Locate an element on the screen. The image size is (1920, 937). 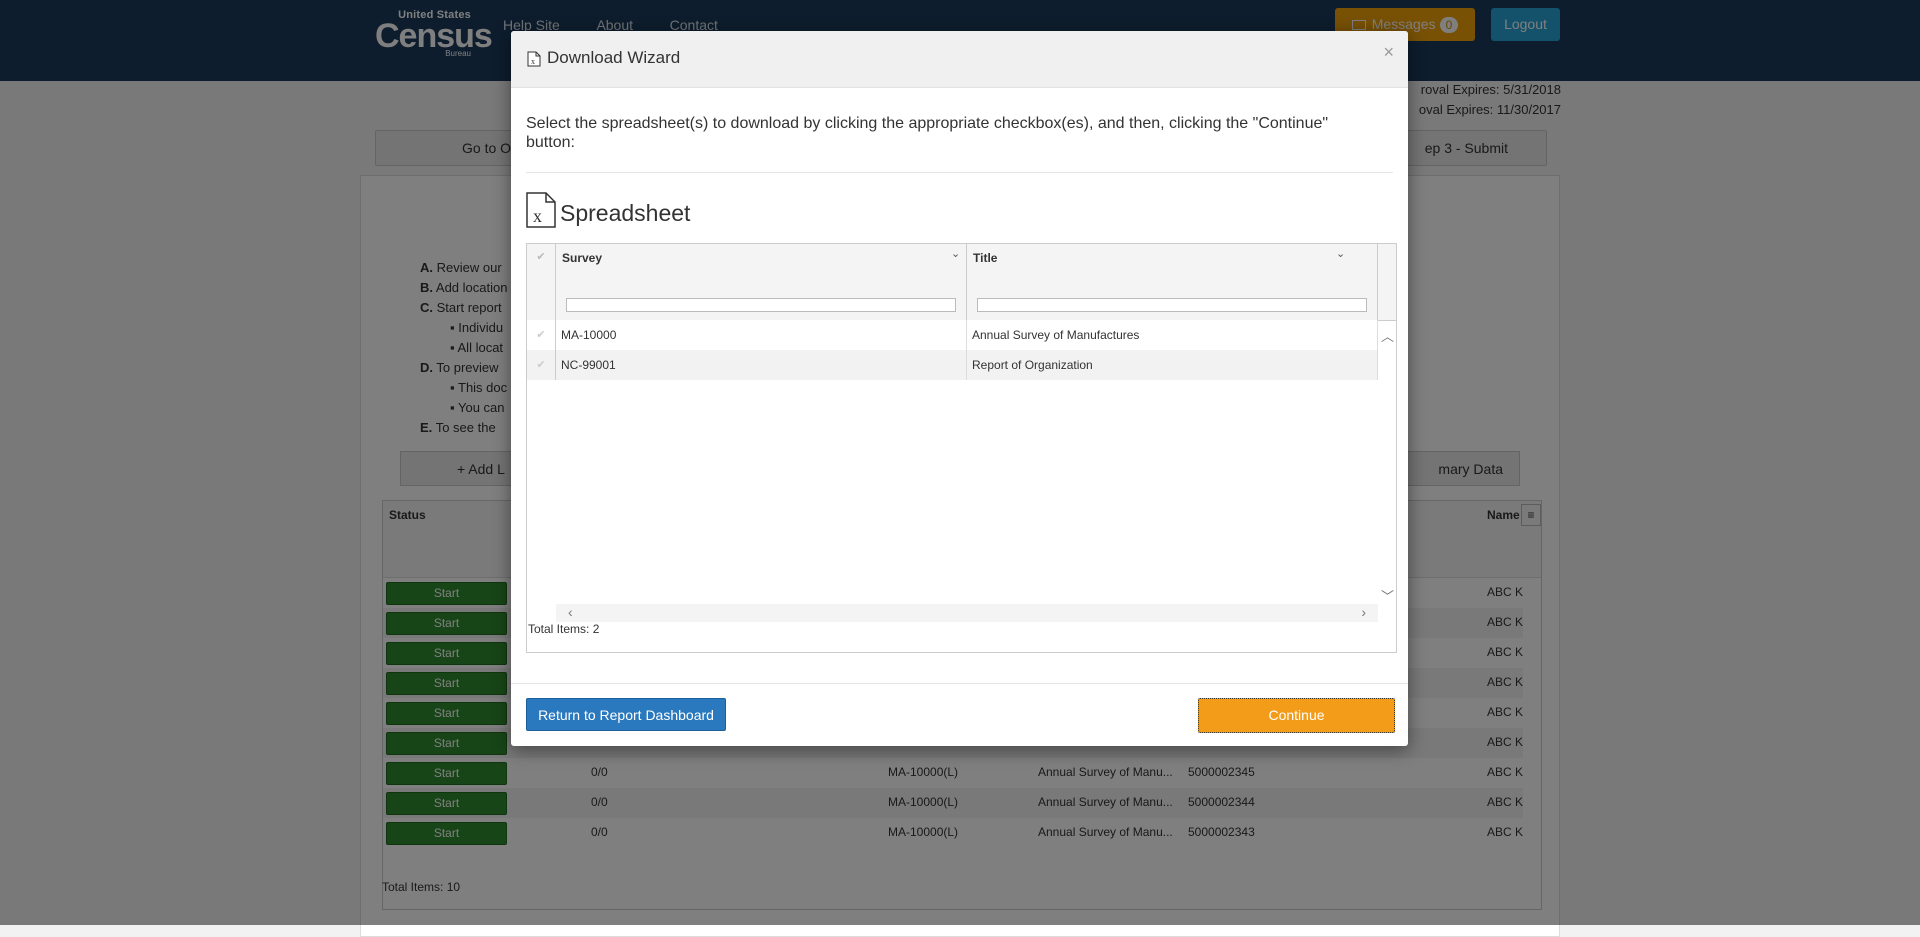
spreadsheet-grid-header: ✔ Survey ⌄ Title ⌄ is located at coordinates (952, 282).